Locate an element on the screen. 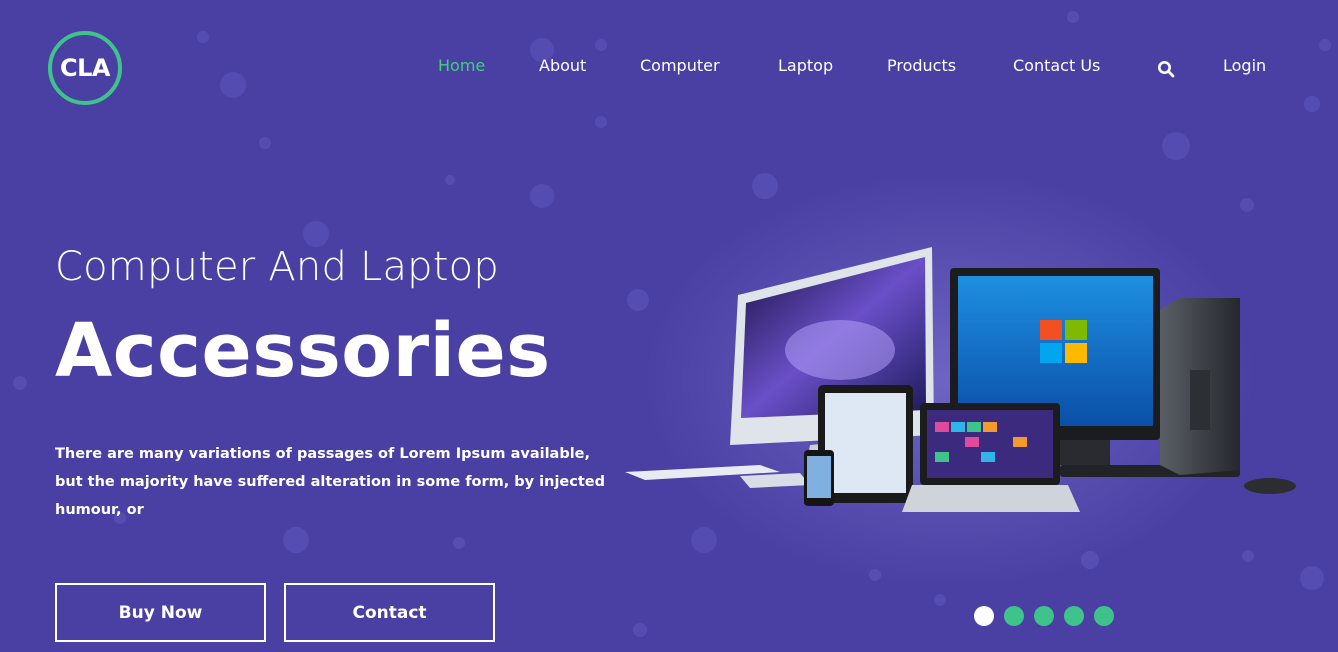  nav-link-contact-us: Contact Us is located at coordinates (1056, 65).